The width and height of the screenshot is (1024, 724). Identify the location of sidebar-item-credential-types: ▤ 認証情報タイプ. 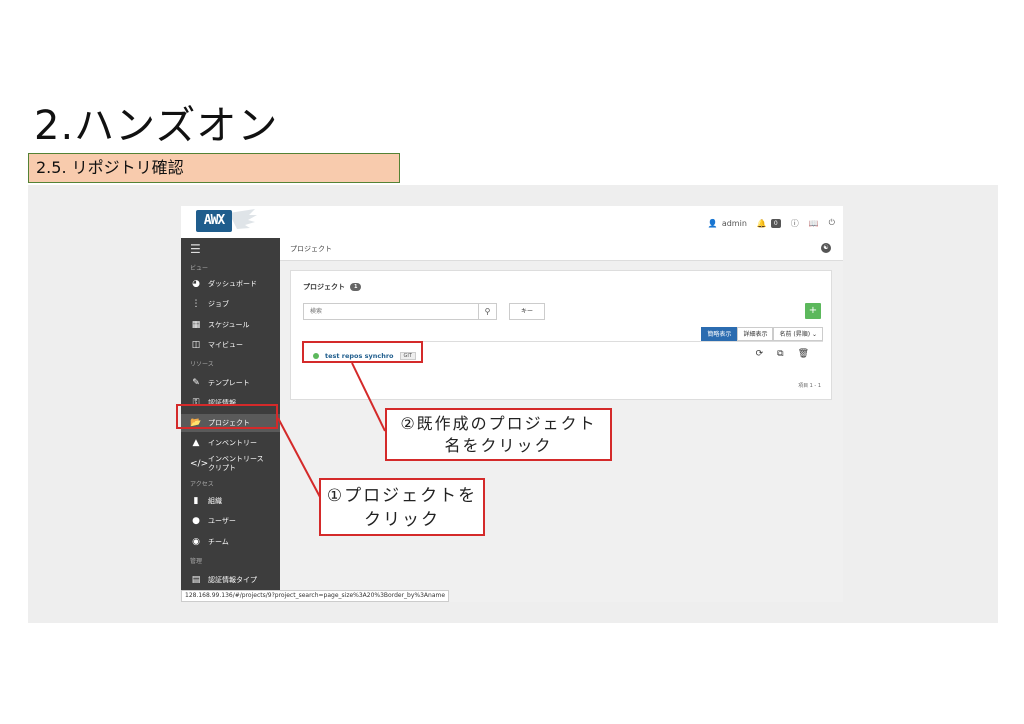
(230, 580).